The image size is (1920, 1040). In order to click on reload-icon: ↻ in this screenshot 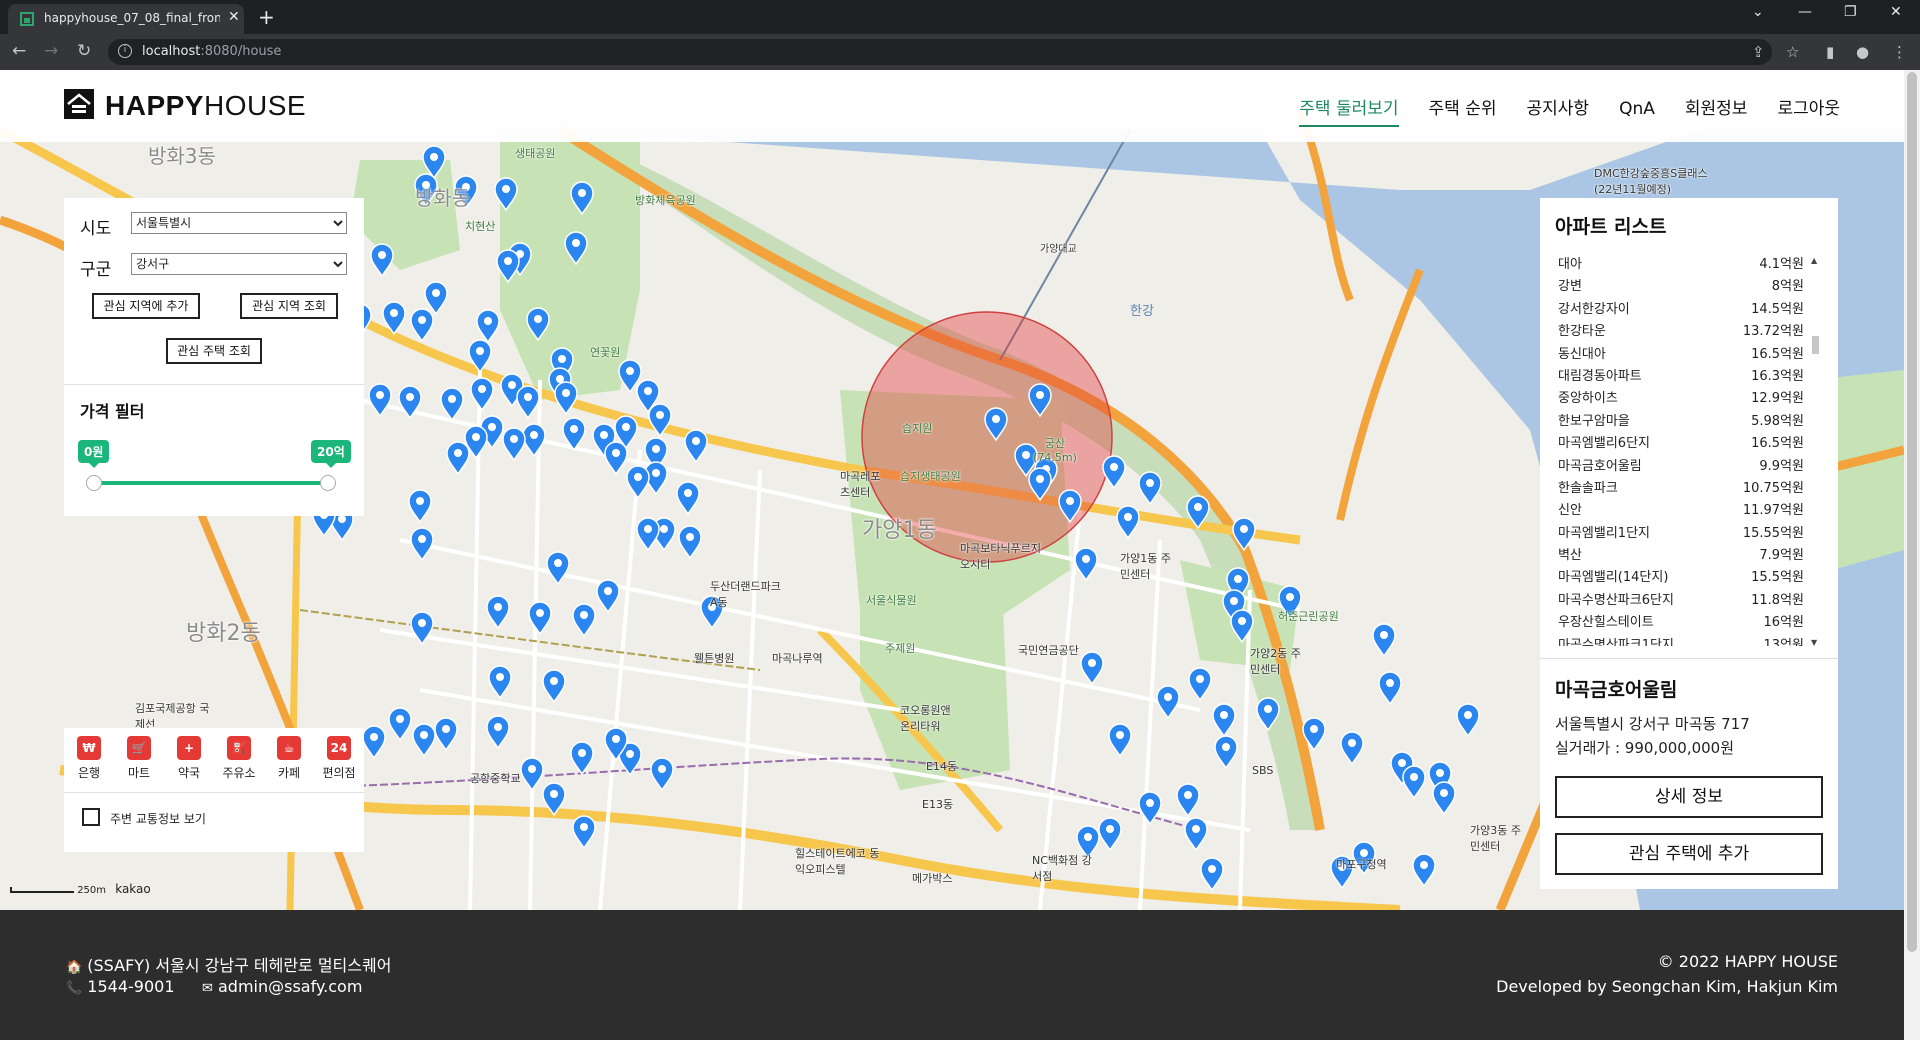, I will do `click(84, 51)`.